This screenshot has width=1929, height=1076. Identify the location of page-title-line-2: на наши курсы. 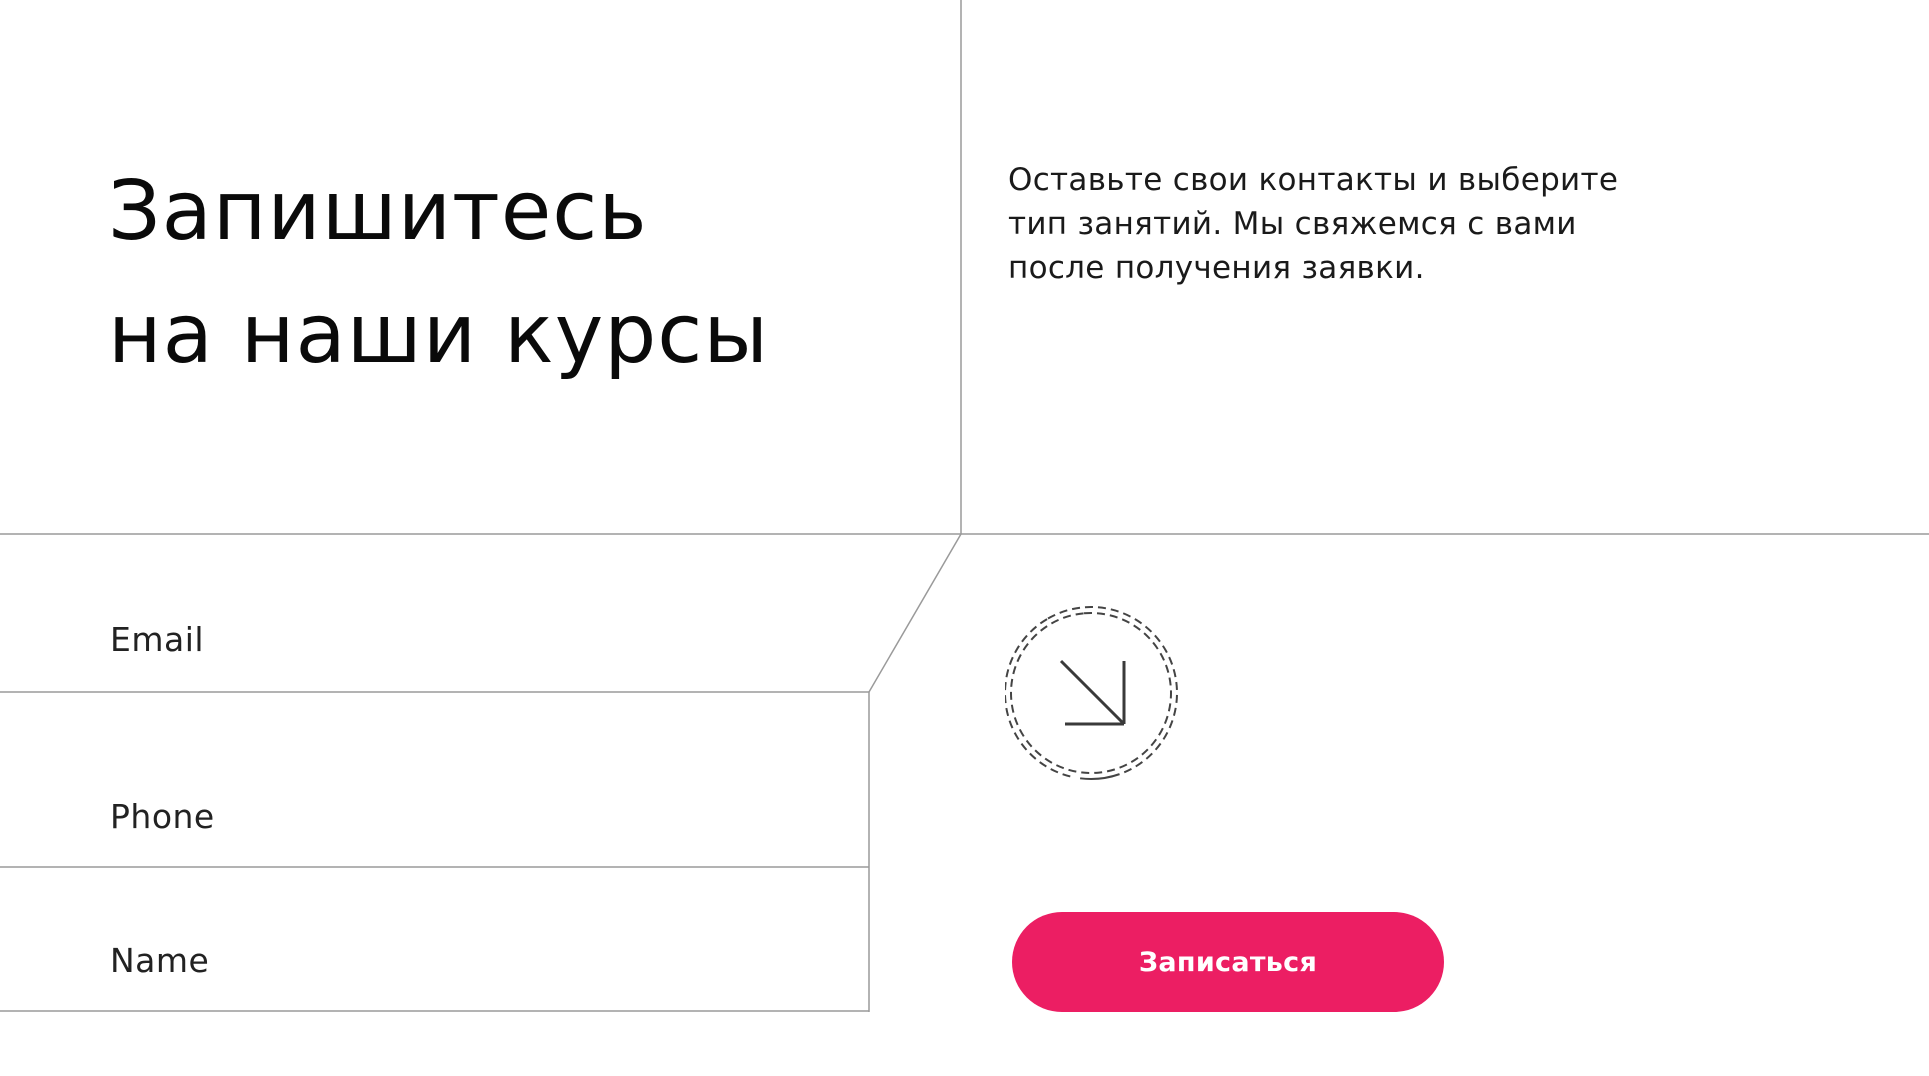
(439, 334).